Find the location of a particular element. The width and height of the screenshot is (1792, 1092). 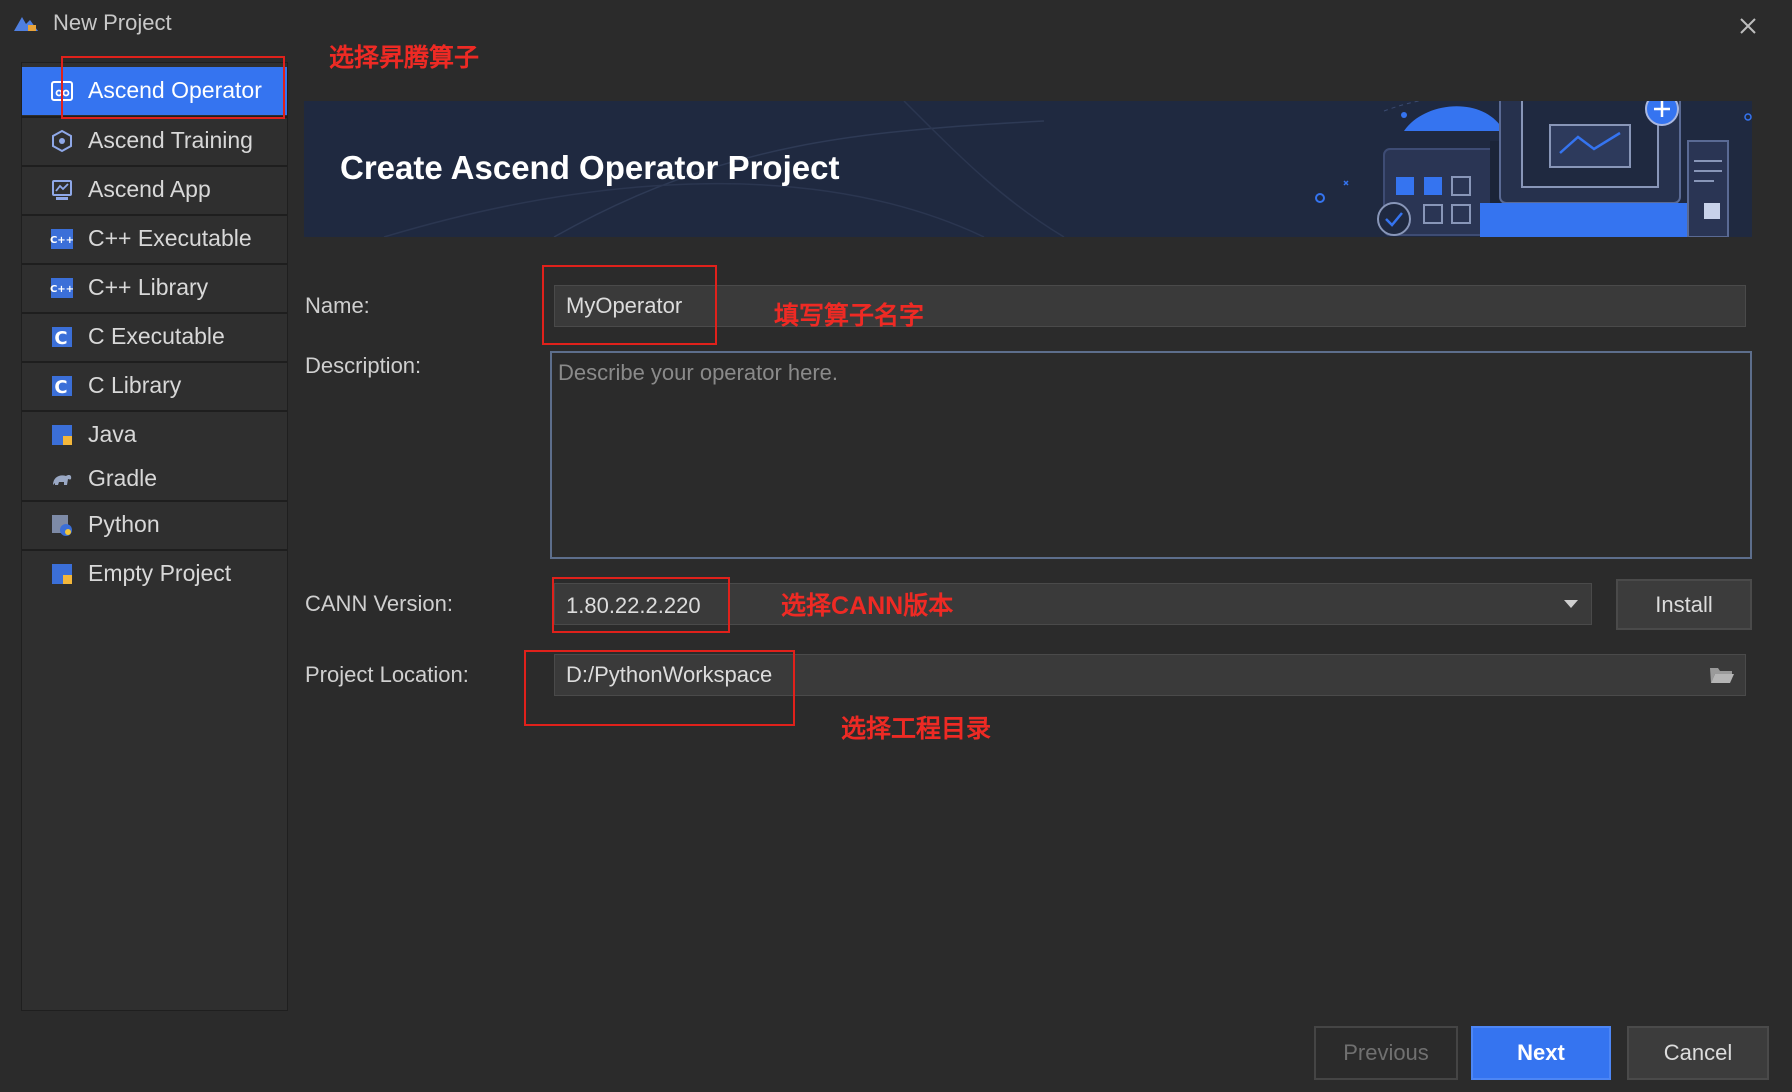

annotation-select-cann-version: 选择CANN版本 is located at coordinates (867, 606).